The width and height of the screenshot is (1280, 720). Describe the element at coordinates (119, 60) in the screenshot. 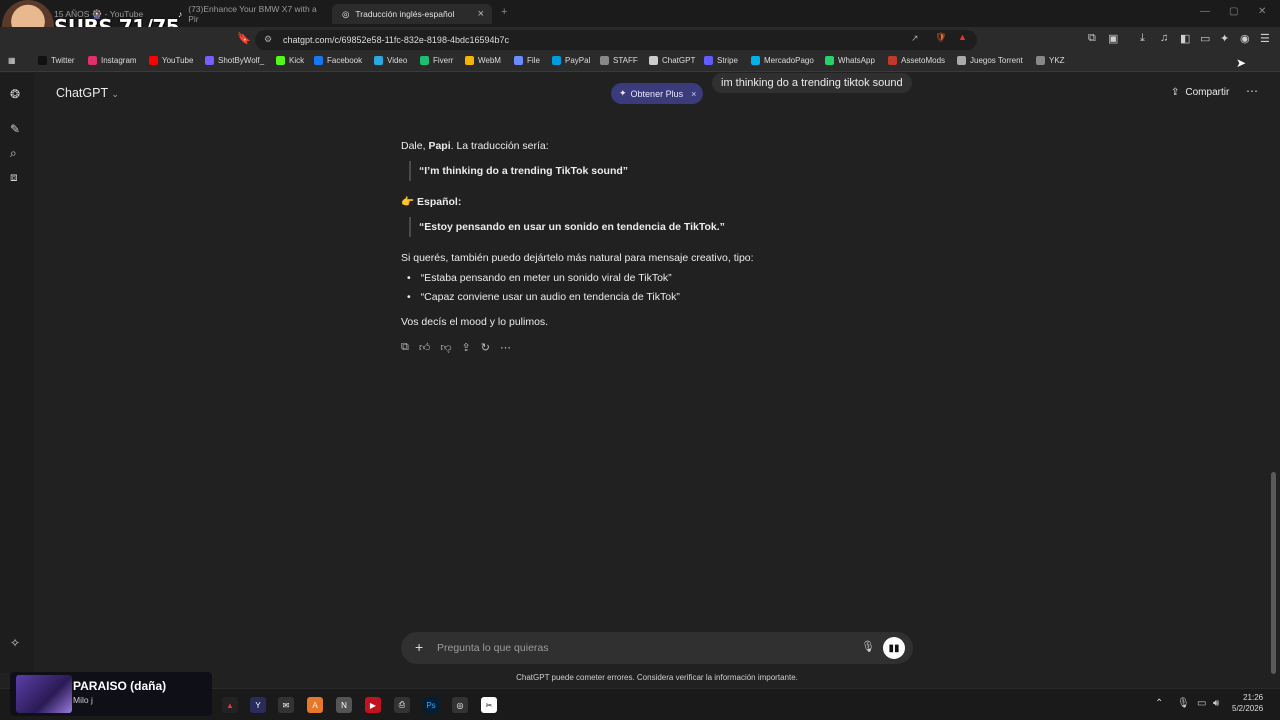

I see `bookmark-label: Instagram` at that location.